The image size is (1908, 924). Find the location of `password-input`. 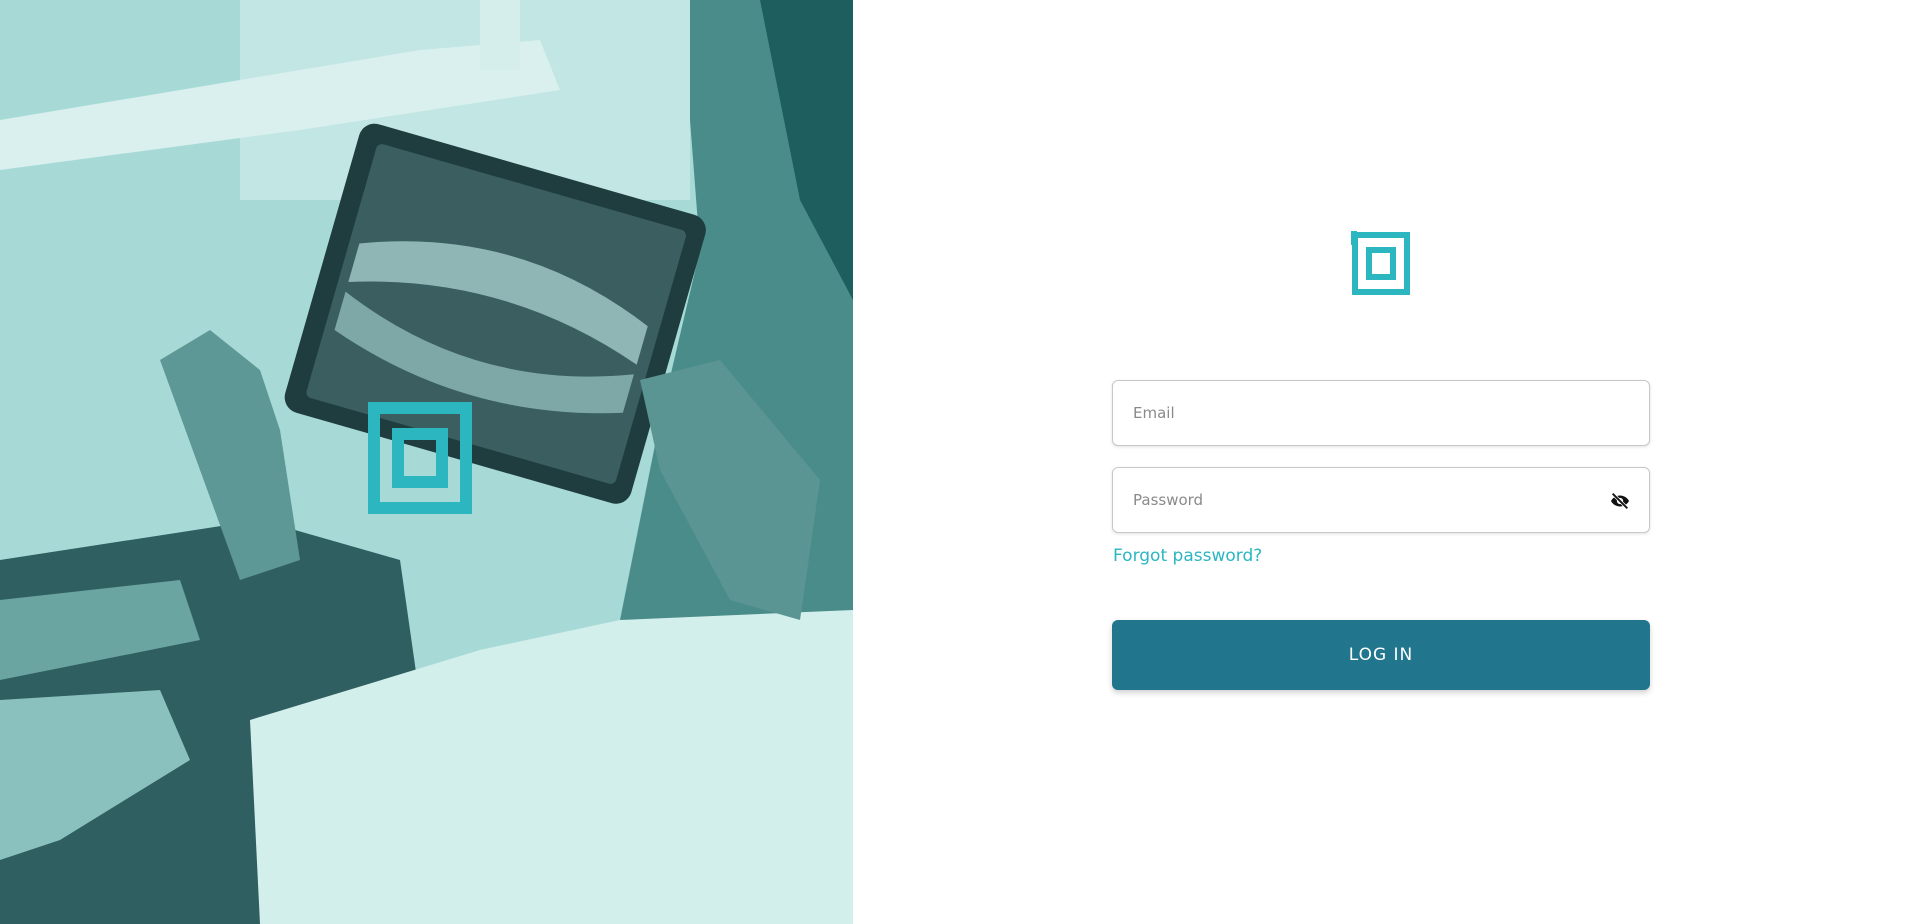

password-input is located at coordinates (1381, 500).